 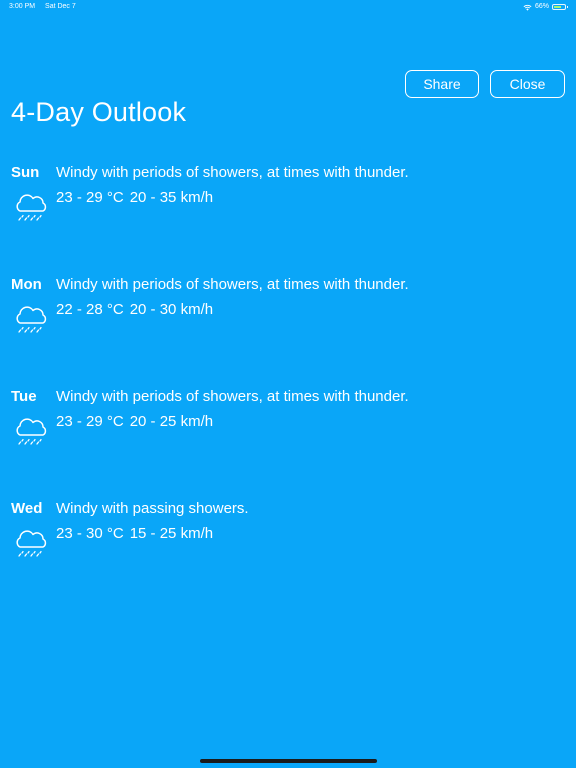 I want to click on status-date: Sat Dec 7, so click(x=60, y=6).